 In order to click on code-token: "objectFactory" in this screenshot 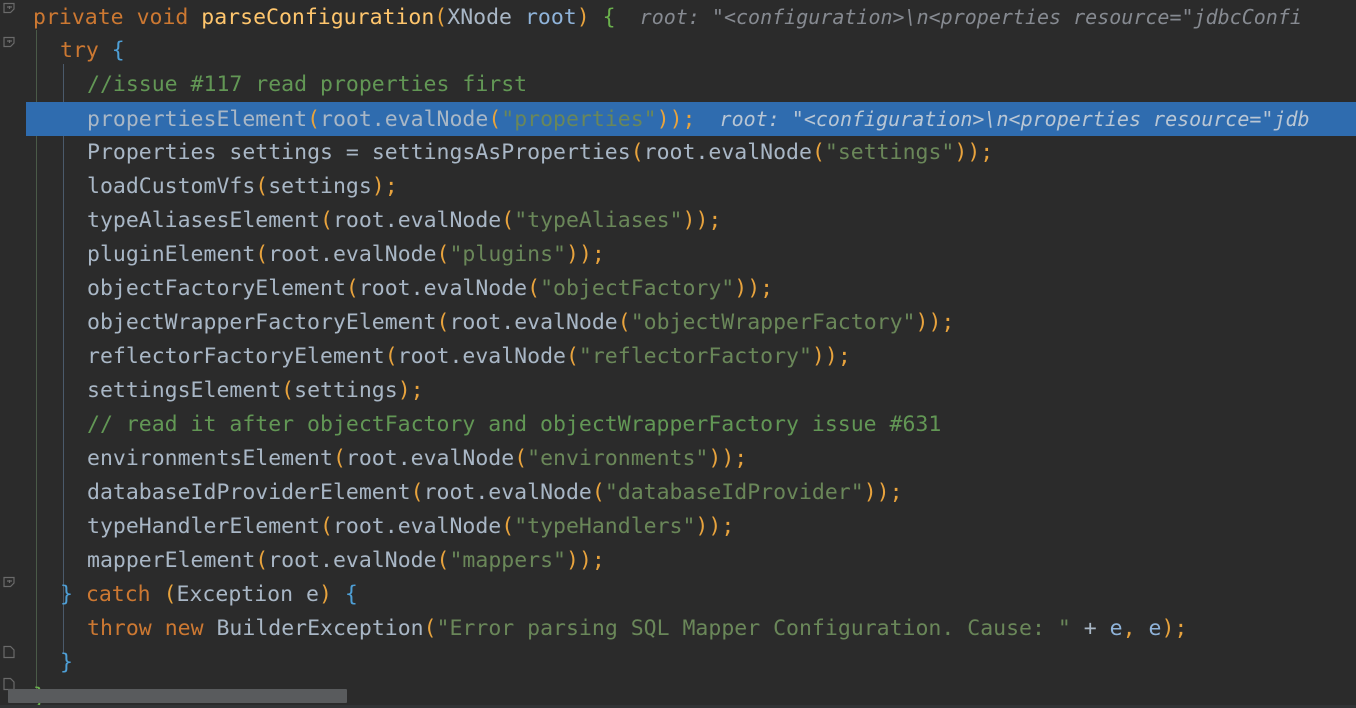, I will do `click(637, 288)`.